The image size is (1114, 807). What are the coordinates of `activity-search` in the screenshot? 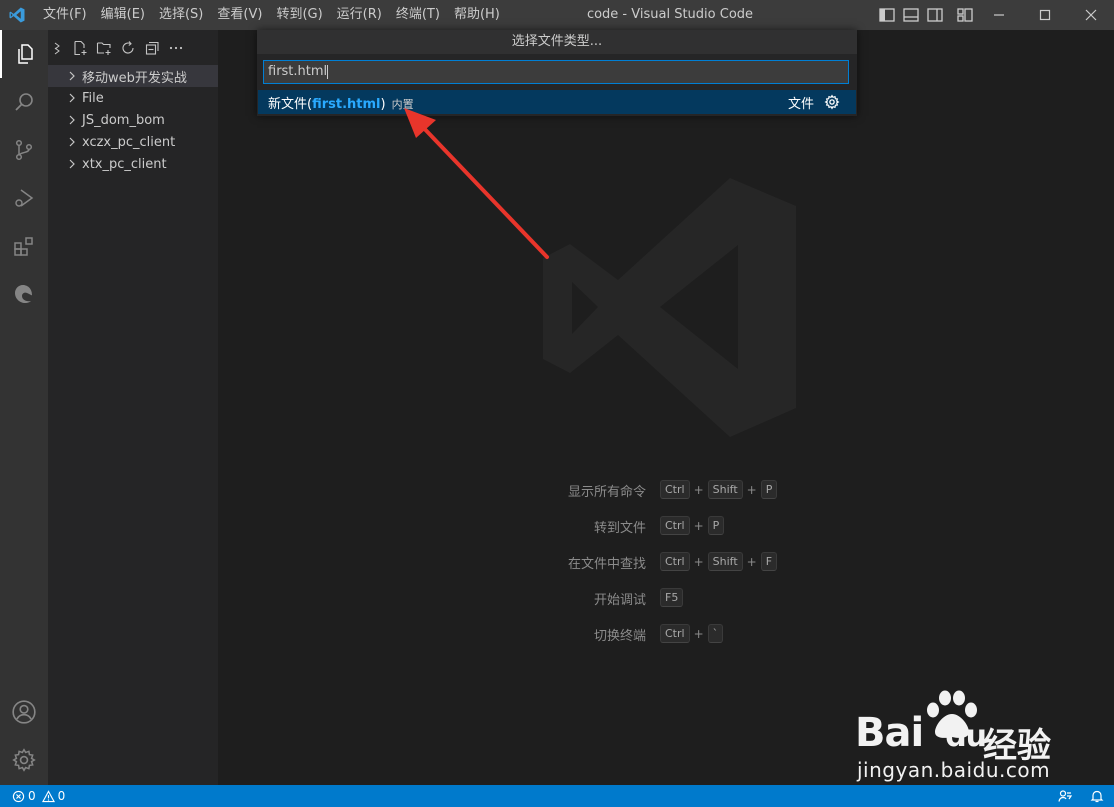 It's located at (24, 102).